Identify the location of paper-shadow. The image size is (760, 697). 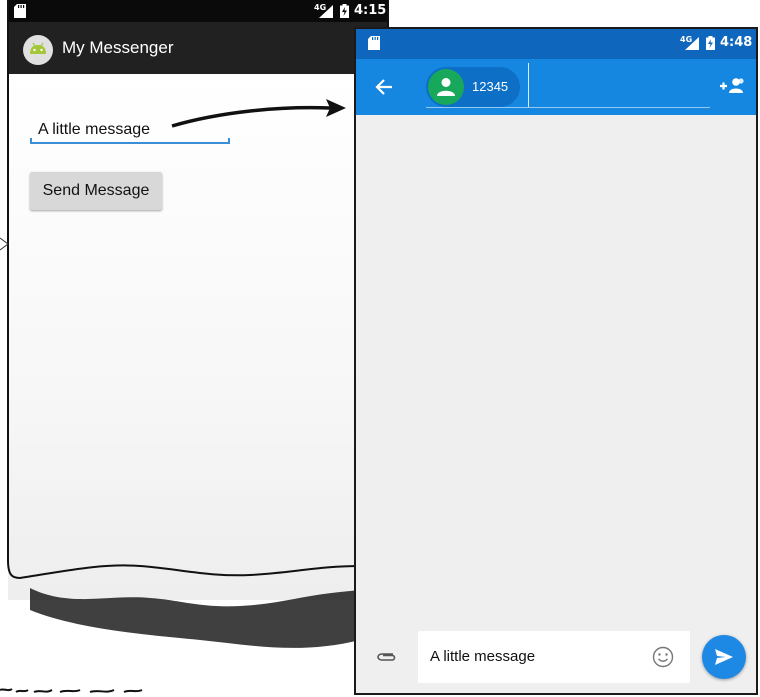
(195, 618).